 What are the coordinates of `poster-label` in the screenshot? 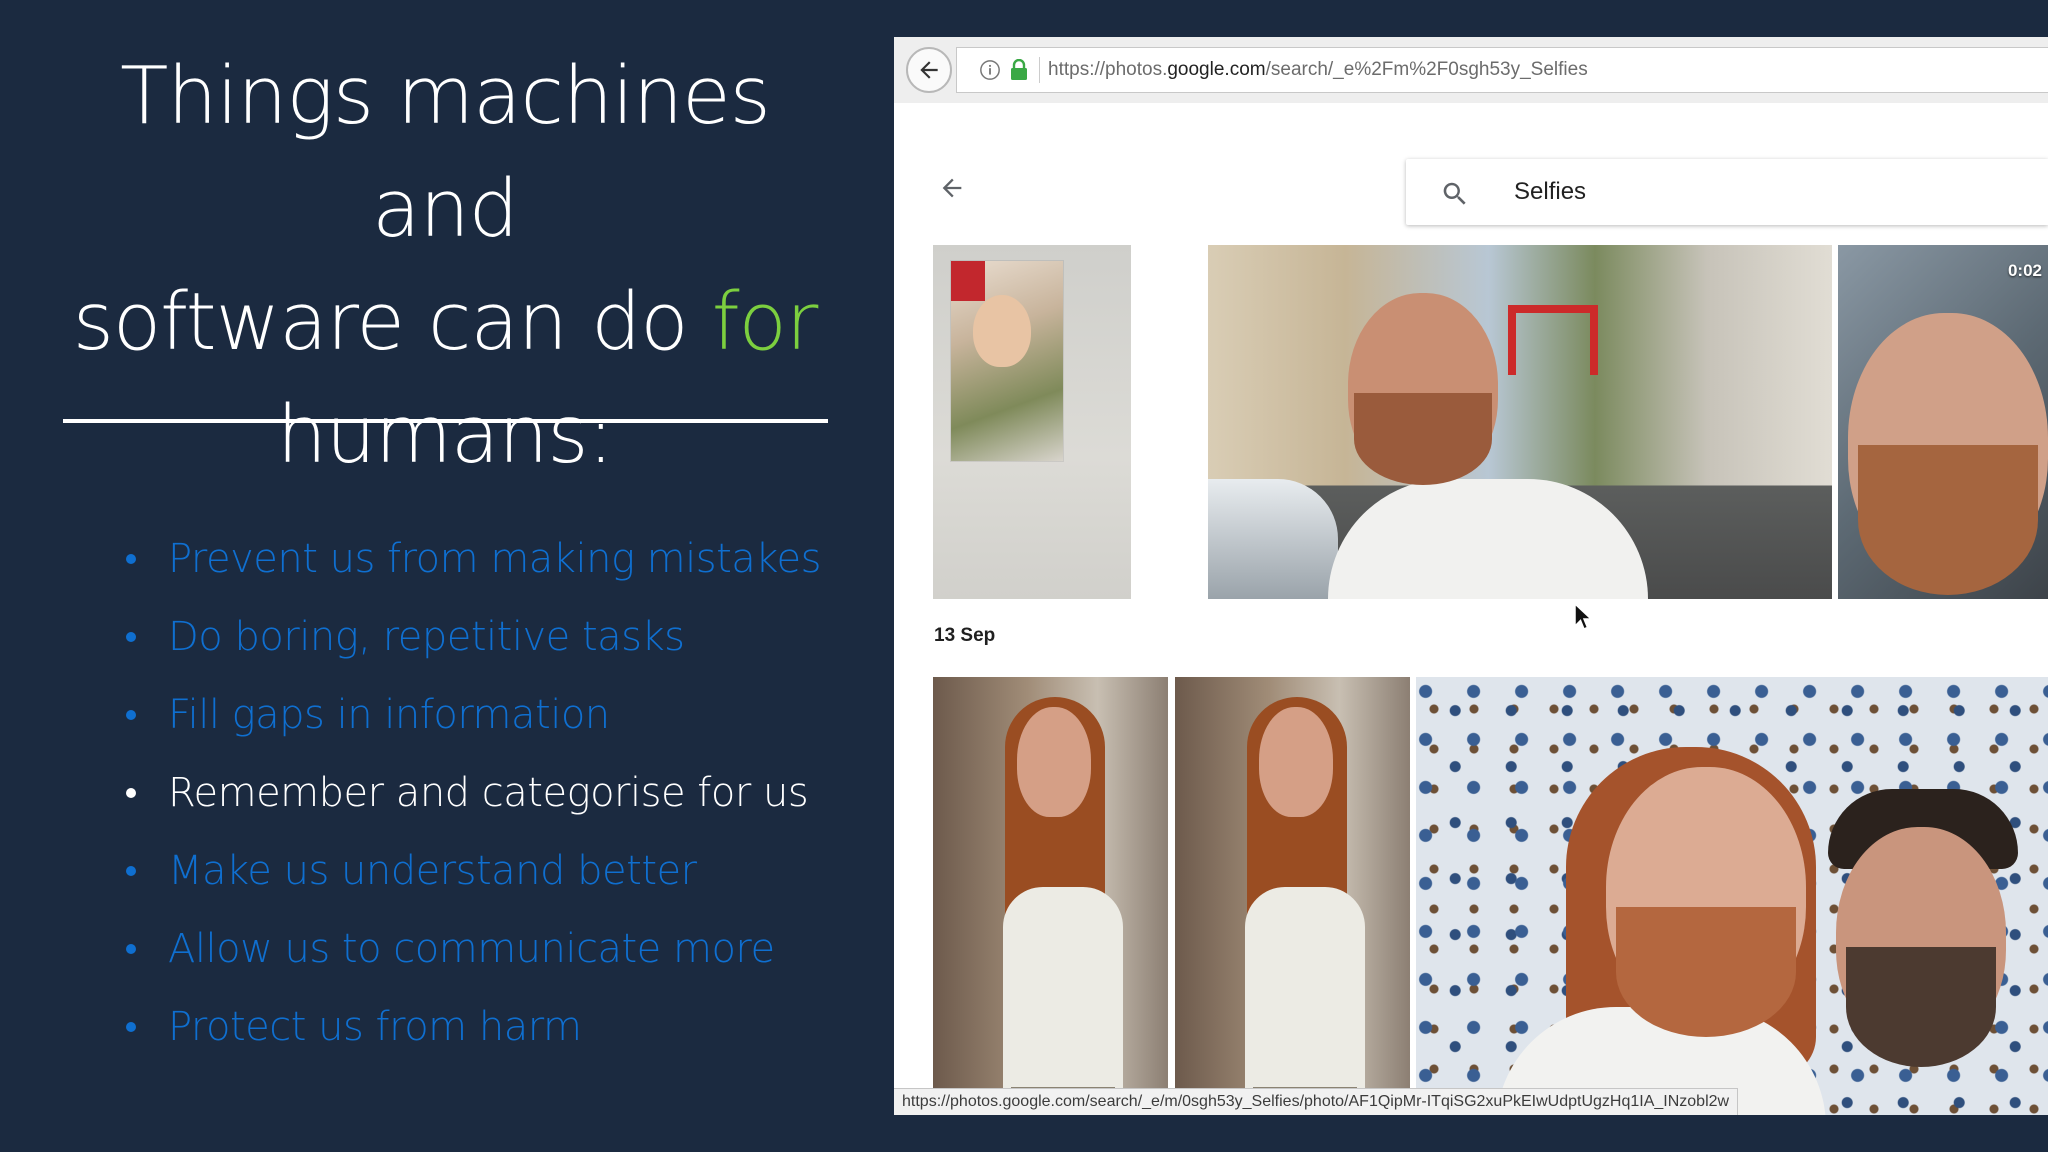 It's located at (968, 281).